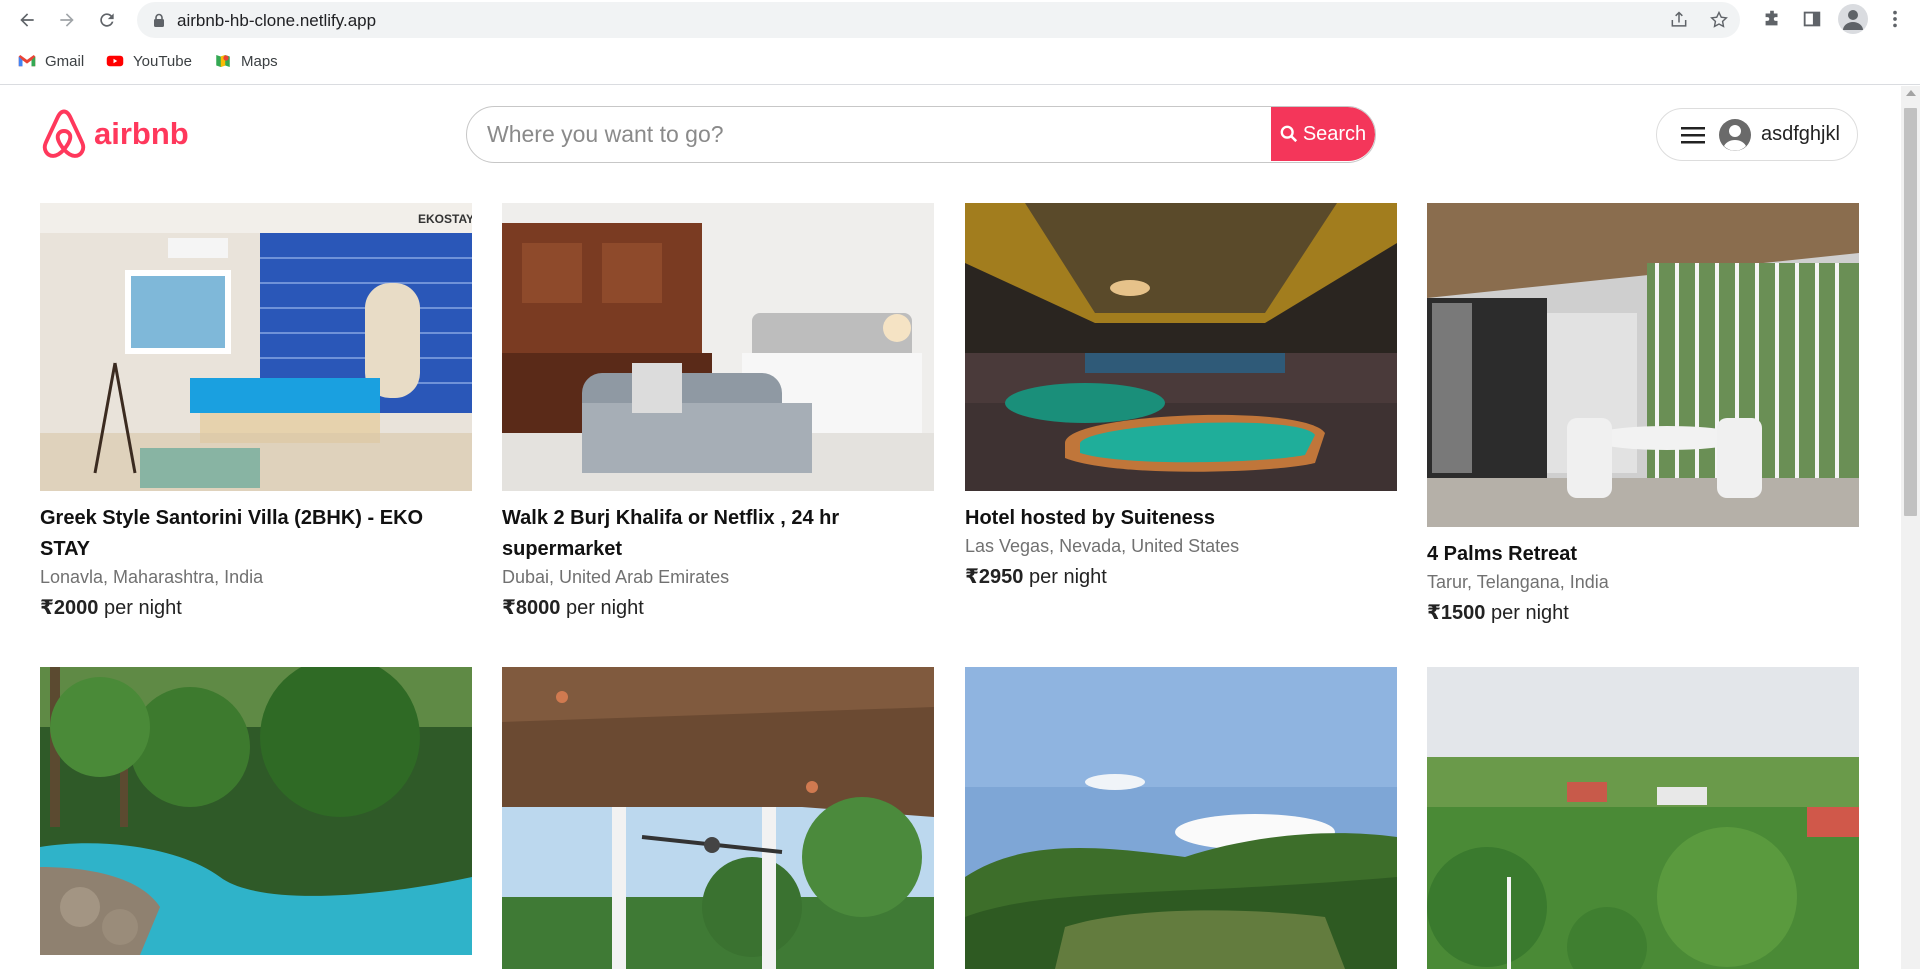  Describe the element at coordinates (223, 61) in the screenshot. I see `maps-icon` at that location.